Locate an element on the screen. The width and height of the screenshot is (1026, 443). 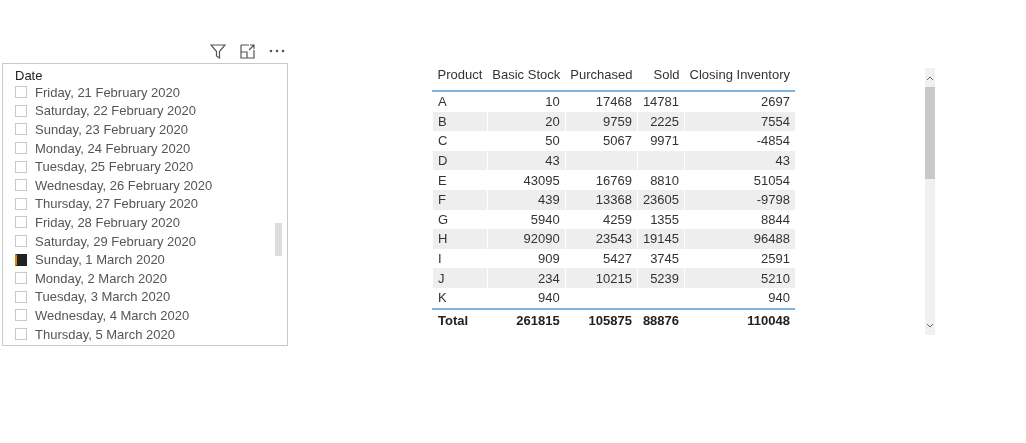
date-option: Thursday, 27 February 2020 is located at coordinates (117, 204).